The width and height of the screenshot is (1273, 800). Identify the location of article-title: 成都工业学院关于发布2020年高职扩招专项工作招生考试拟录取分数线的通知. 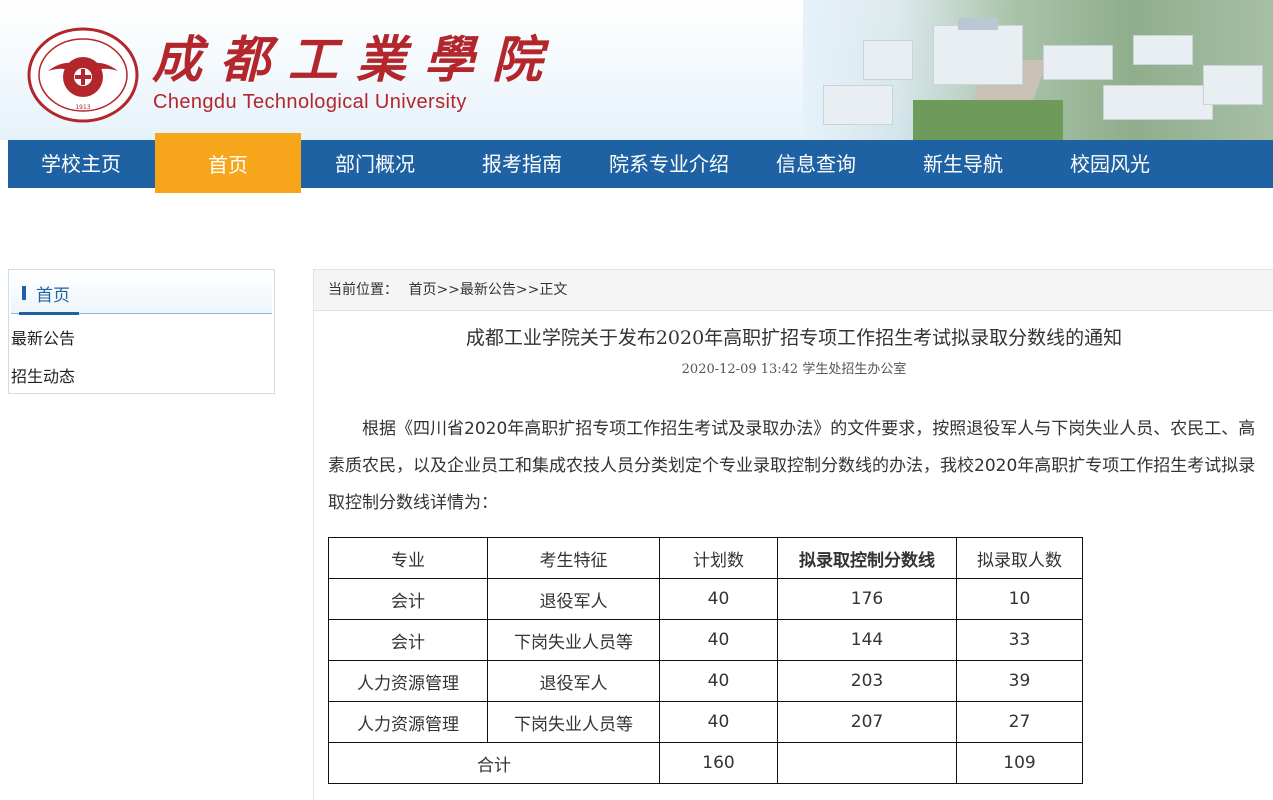
(794, 338).